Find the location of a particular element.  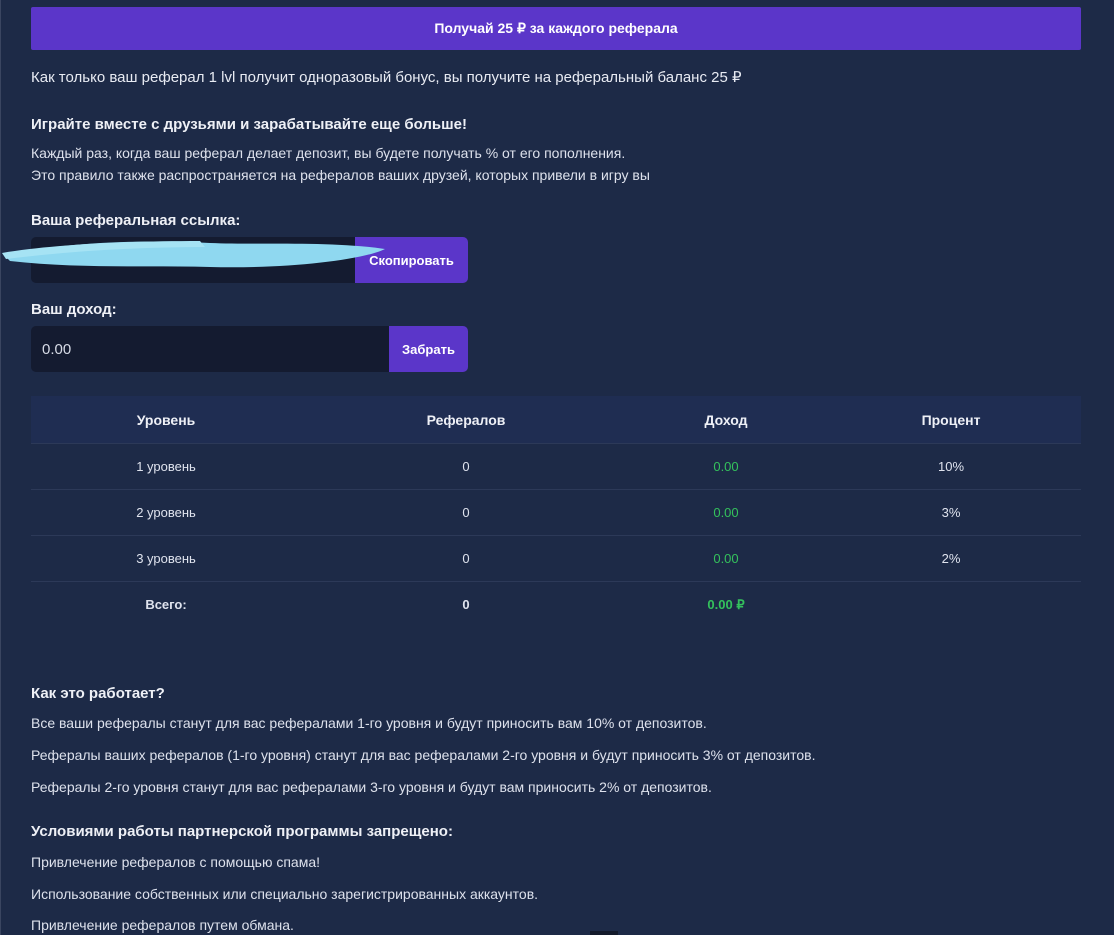

header-percent: Процент is located at coordinates (951, 420).